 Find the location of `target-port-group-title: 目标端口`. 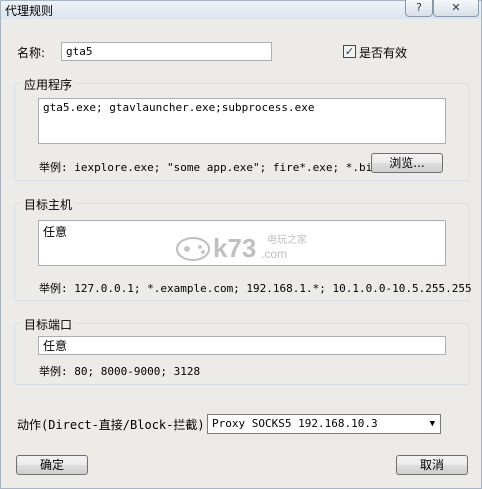

target-port-group-title: 目标端口 is located at coordinates (48, 324).